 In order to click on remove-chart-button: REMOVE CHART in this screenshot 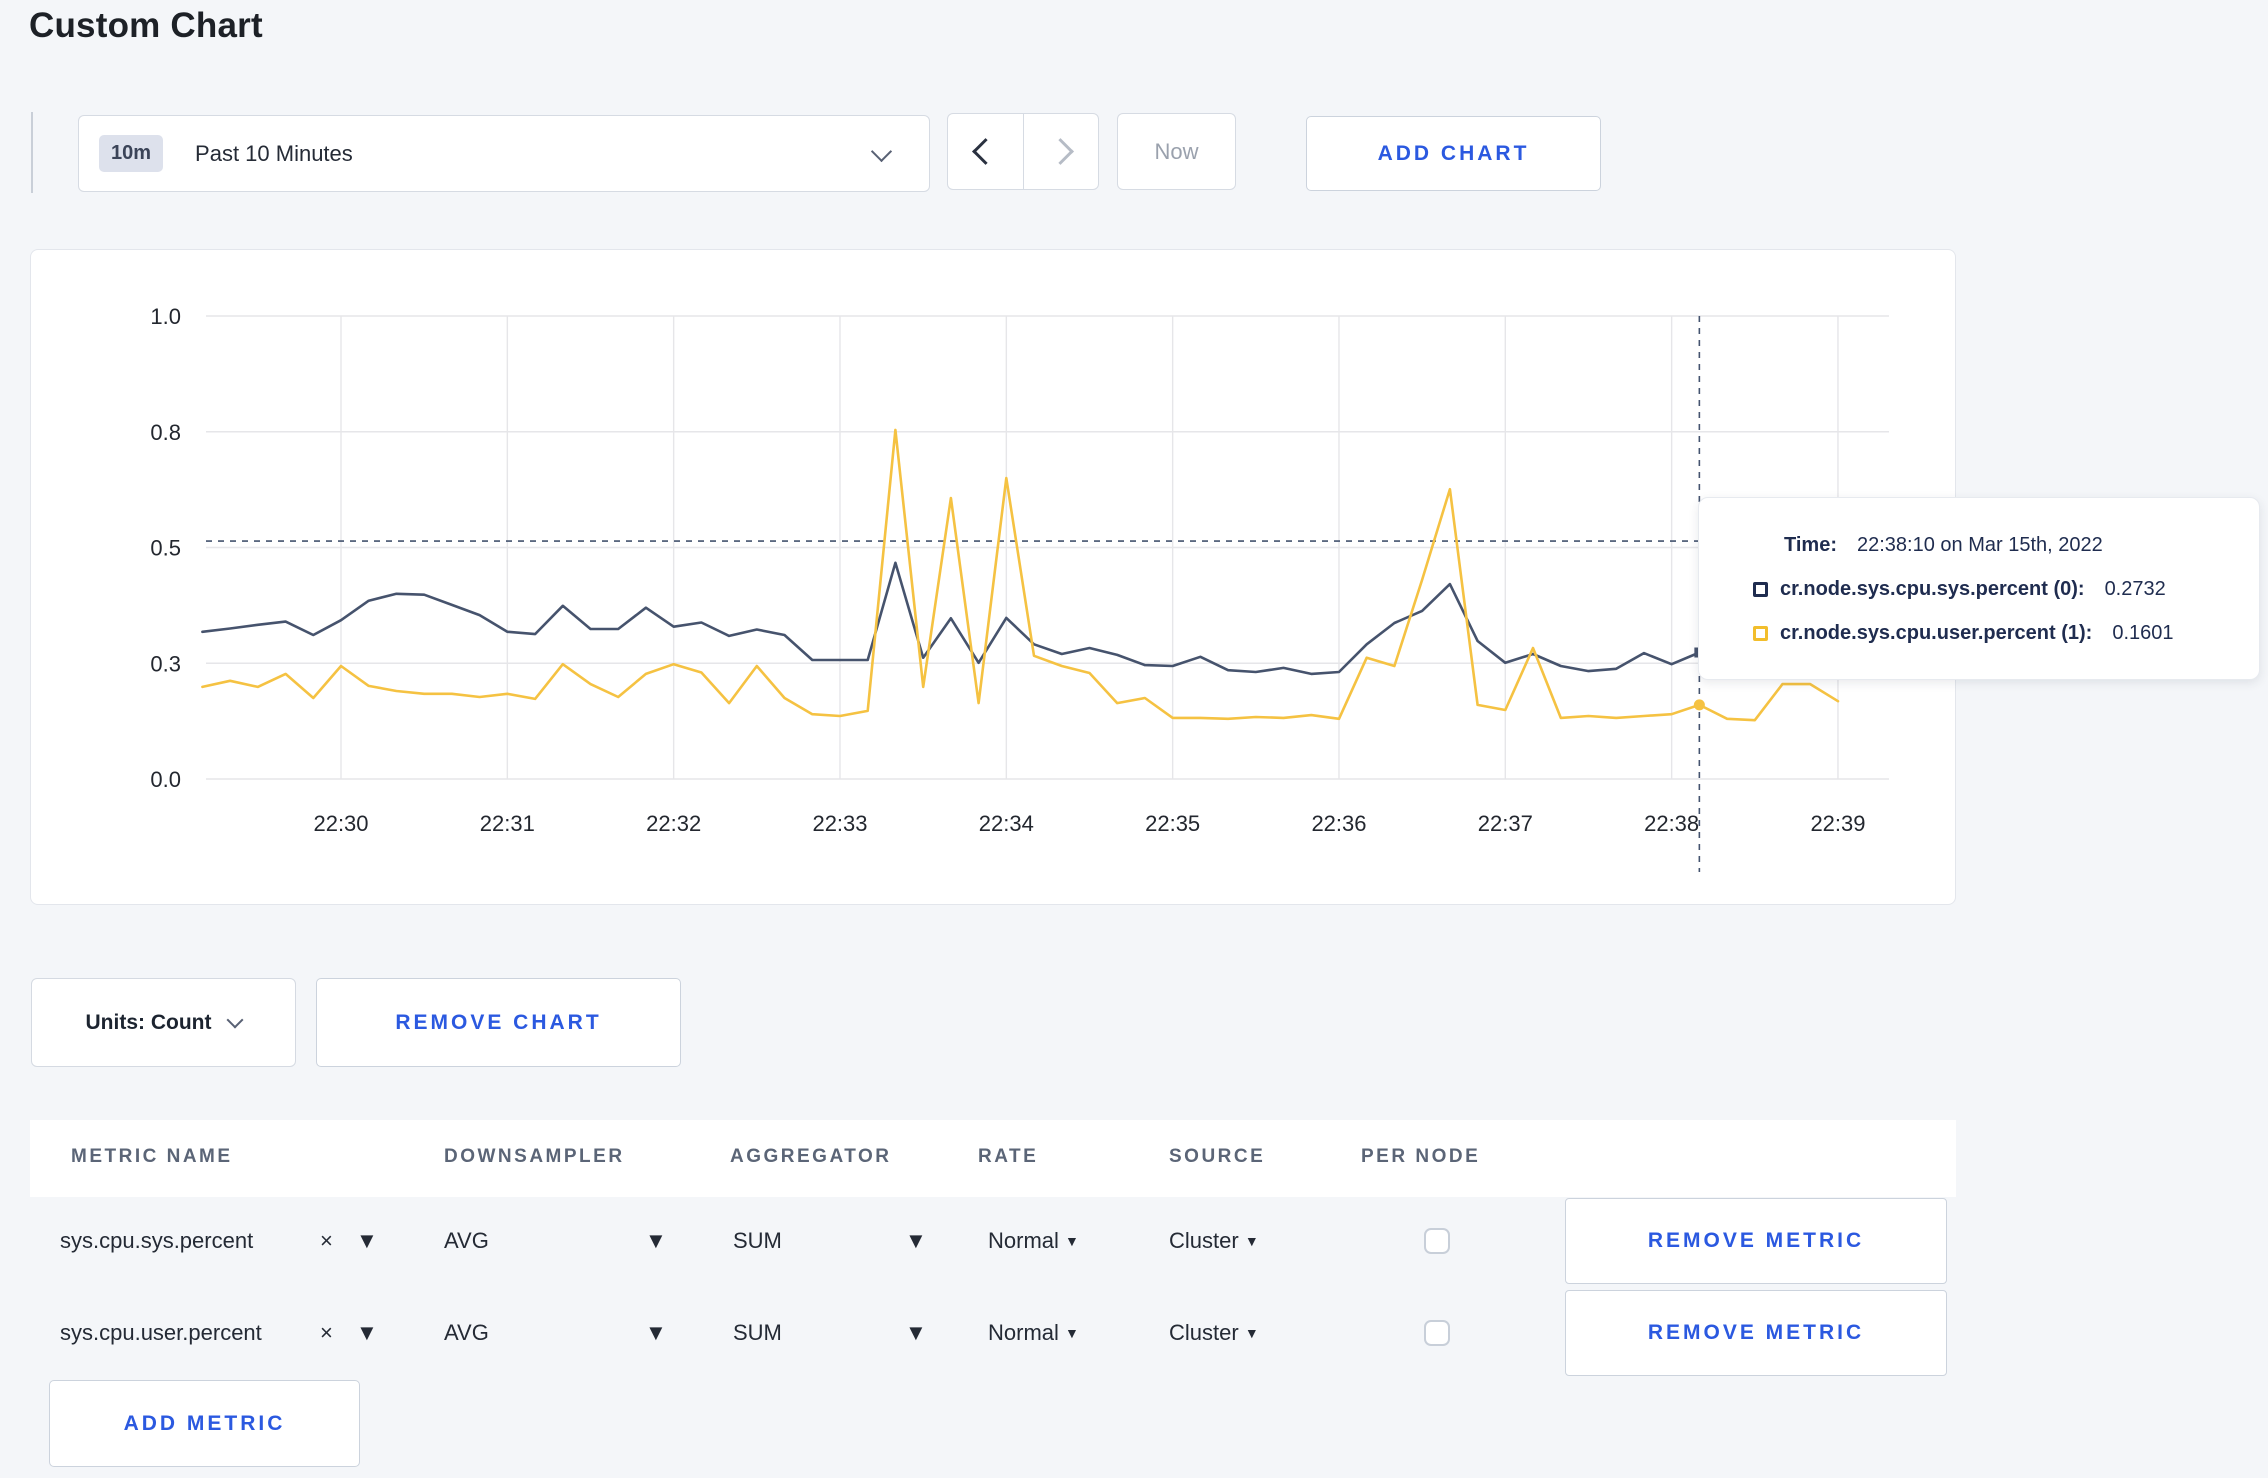, I will do `click(498, 1022)`.